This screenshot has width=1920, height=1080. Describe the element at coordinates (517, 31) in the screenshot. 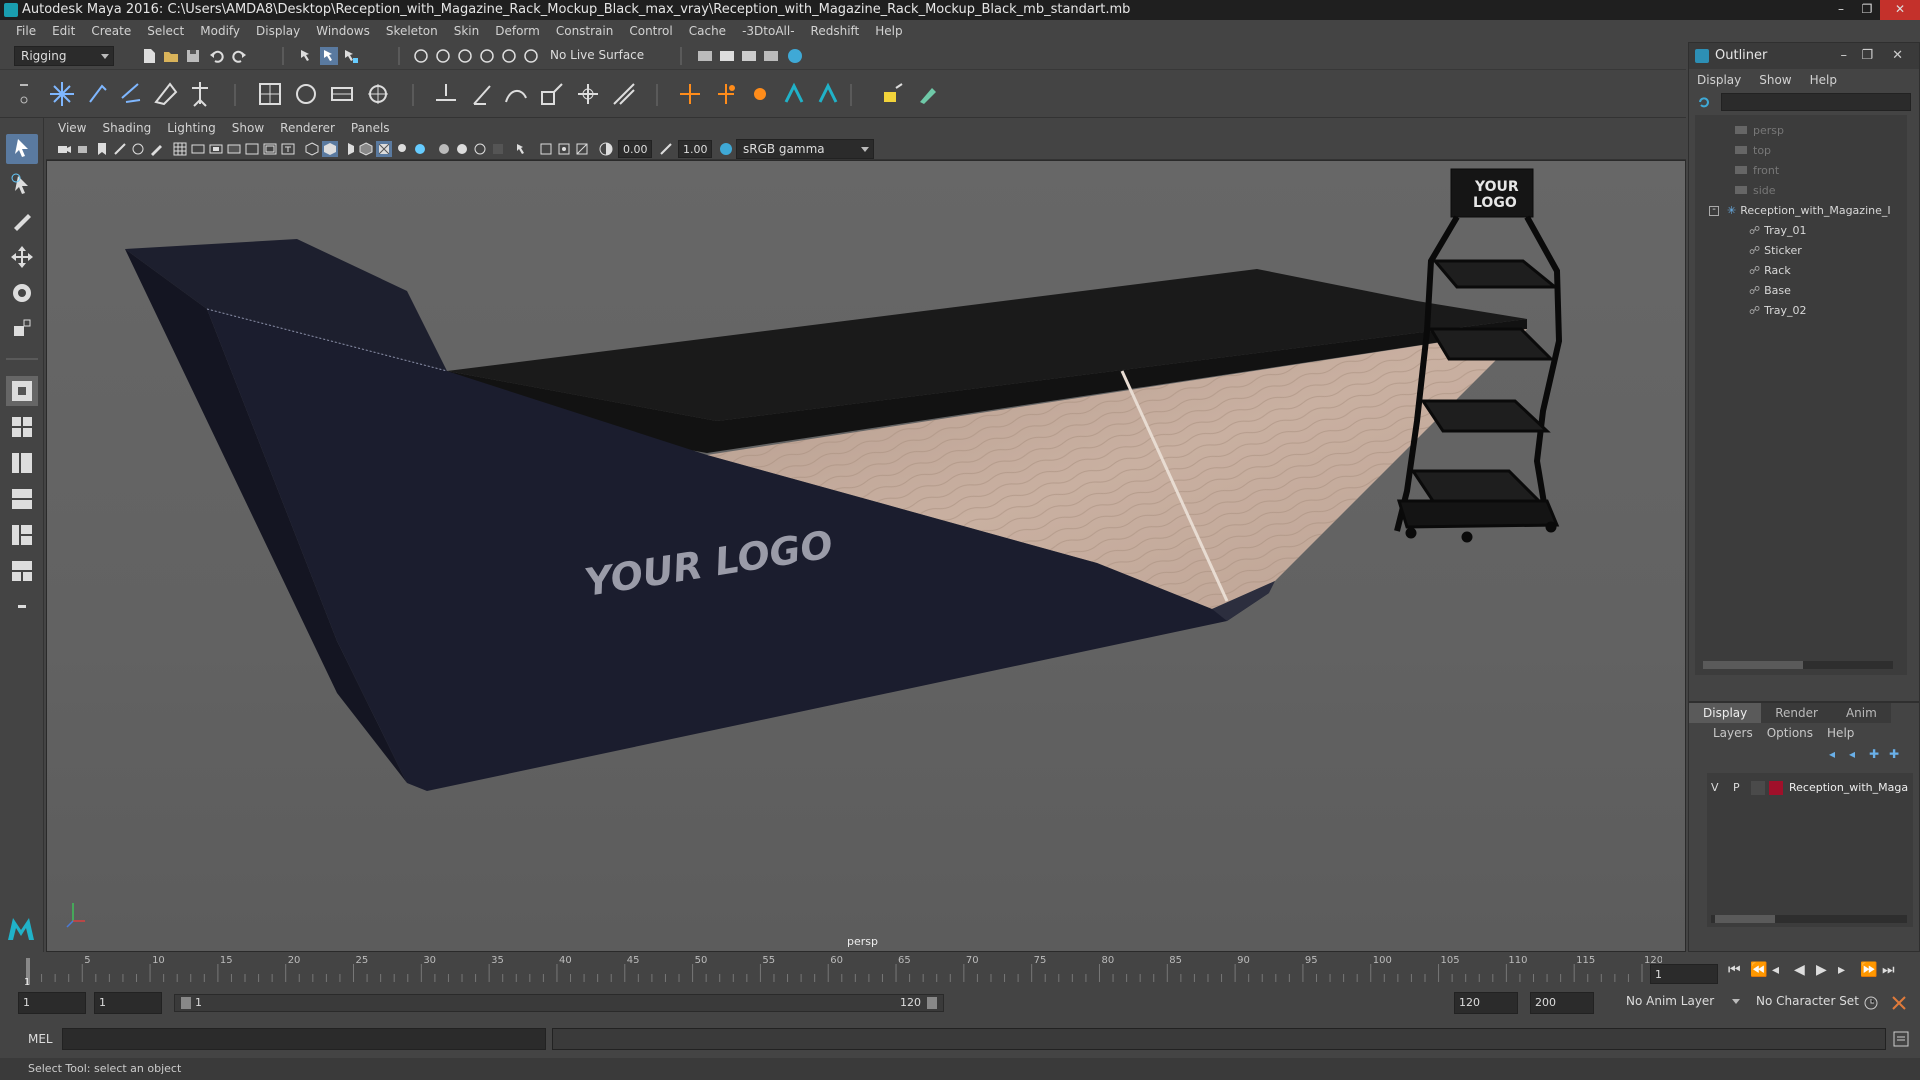

I see `menu-deform: Deform` at that location.